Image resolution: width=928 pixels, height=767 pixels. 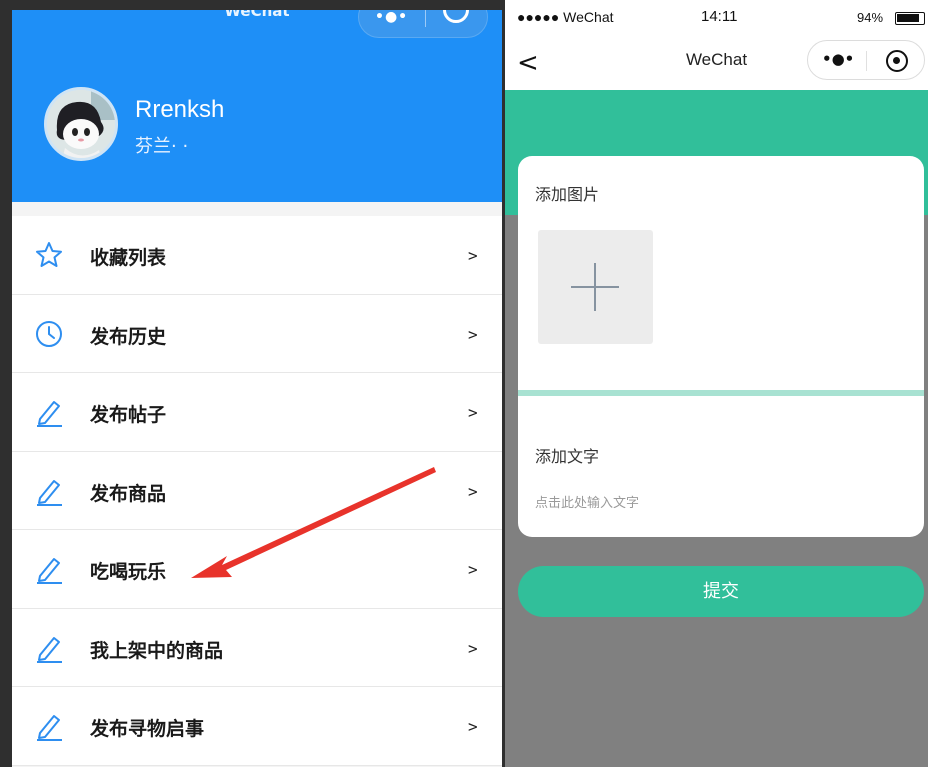 I want to click on menu-item-label: 发布历史, so click(x=128, y=336).